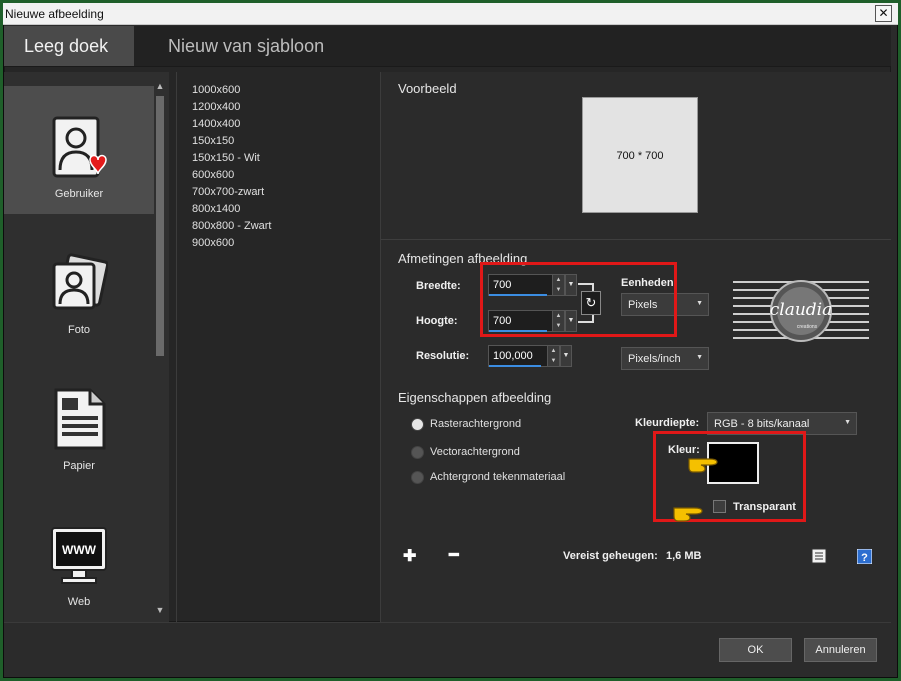 This screenshot has height=681, width=901. What do you see at coordinates (513, 356) in the screenshot?
I see `resolution-value: 100,000` at bounding box center [513, 356].